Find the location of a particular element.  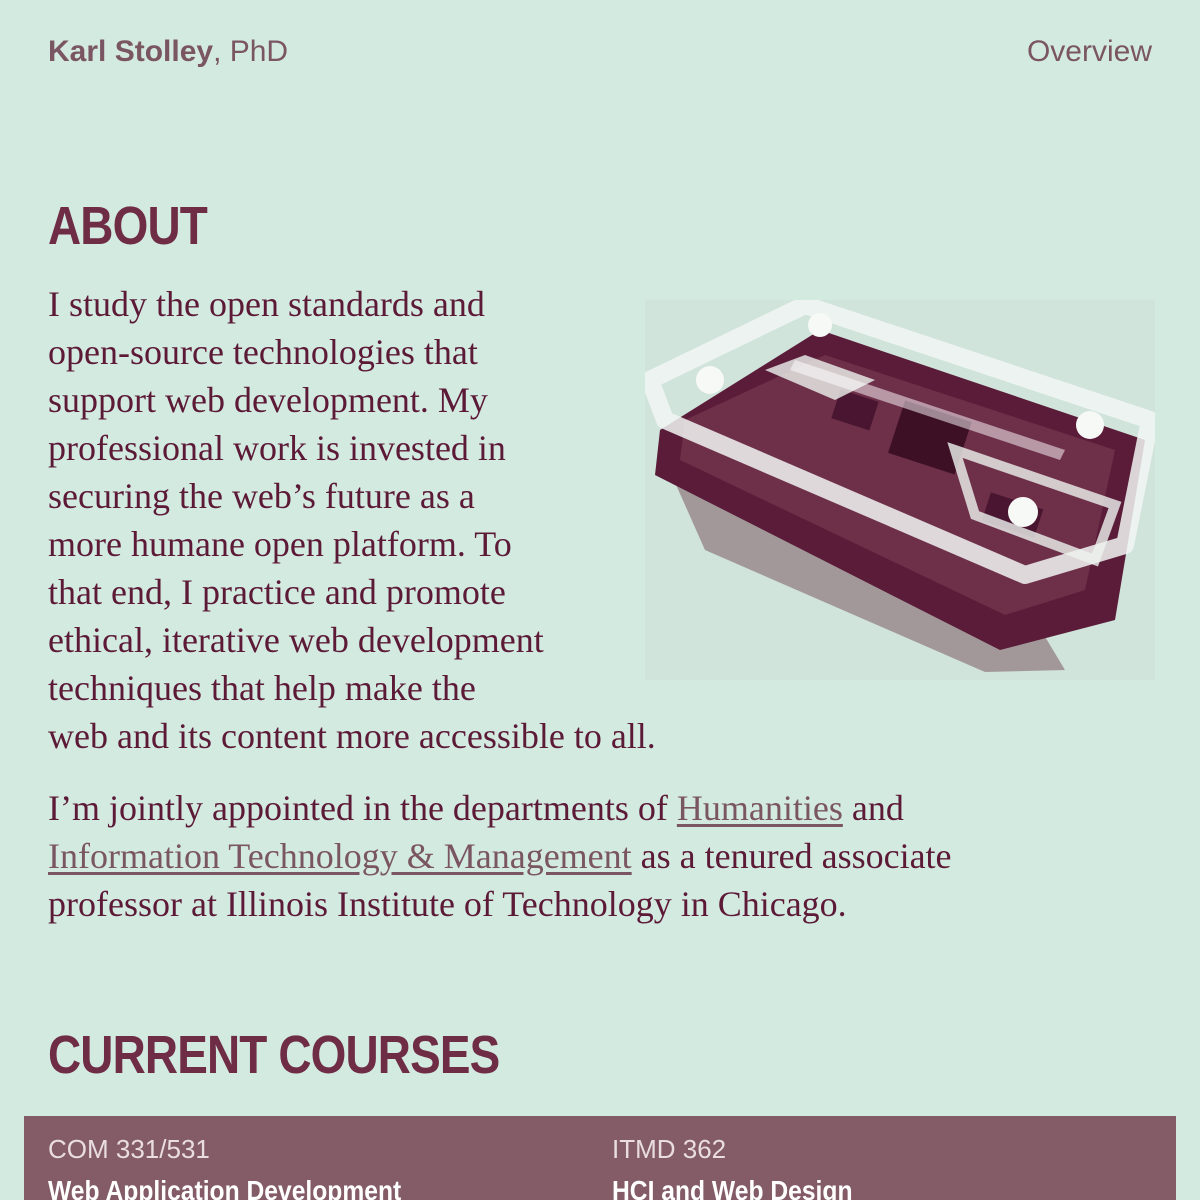

about-line: techniques that help make the is located at coordinates (262, 688).